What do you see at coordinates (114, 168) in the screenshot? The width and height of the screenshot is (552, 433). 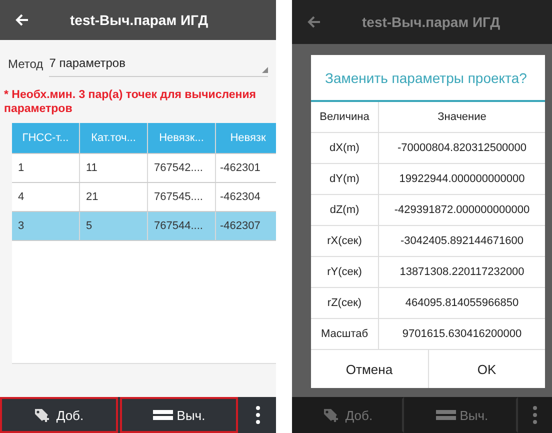 I see `table-cell: 11` at bounding box center [114, 168].